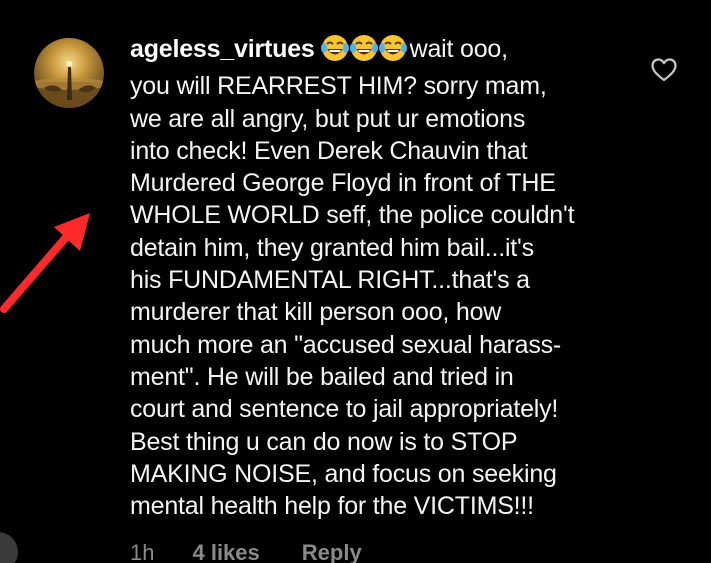 The image size is (711, 563). What do you see at coordinates (352, 215) in the screenshot?
I see `comment-text-line: WHOLE WORLD seff, the police couldn't` at bounding box center [352, 215].